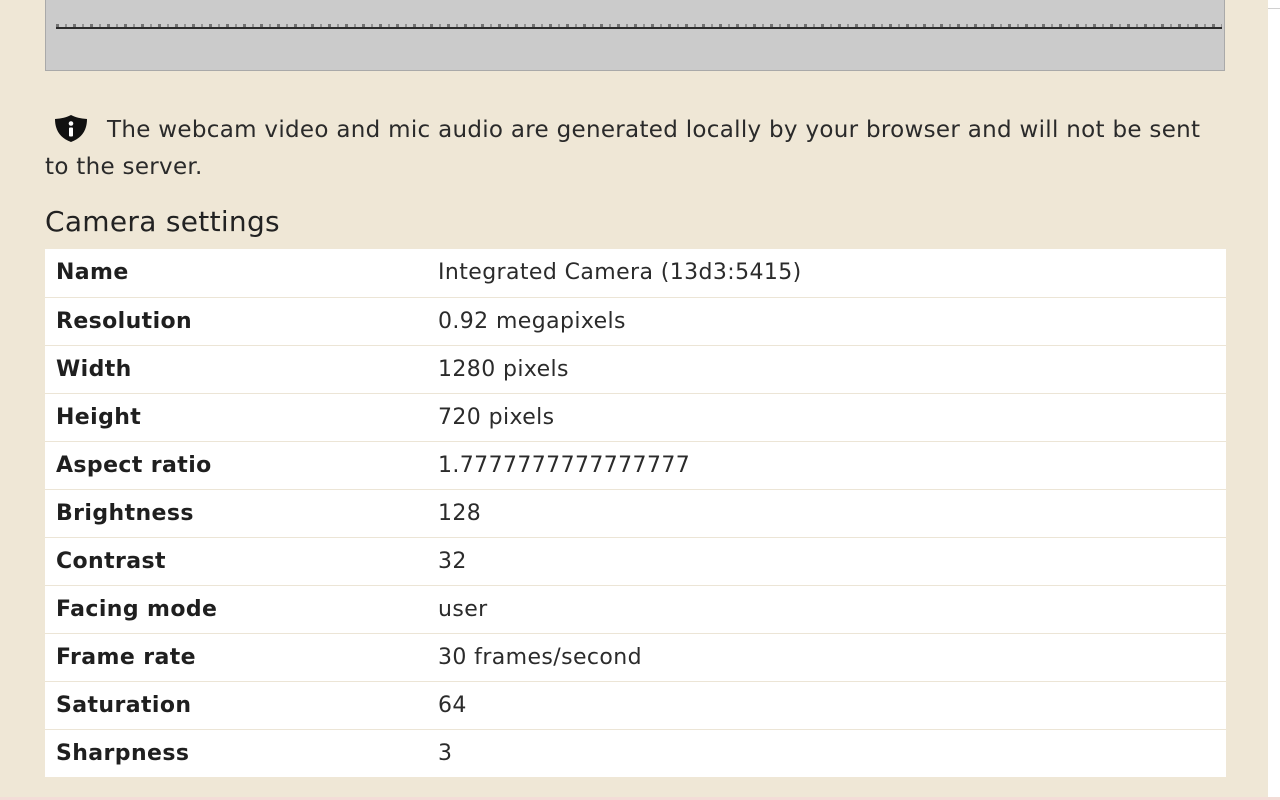 This screenshot has height=800, width=1280. I want to click on scrollbar-edge, so click(1274, 8).